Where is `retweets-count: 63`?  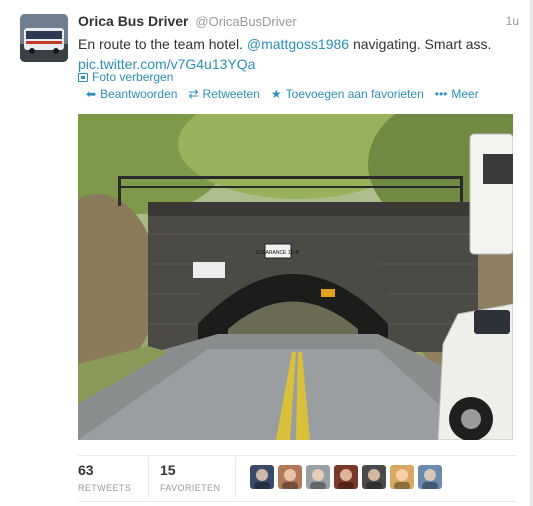
retweets-count: 63 is located at coordinates (86, 470).